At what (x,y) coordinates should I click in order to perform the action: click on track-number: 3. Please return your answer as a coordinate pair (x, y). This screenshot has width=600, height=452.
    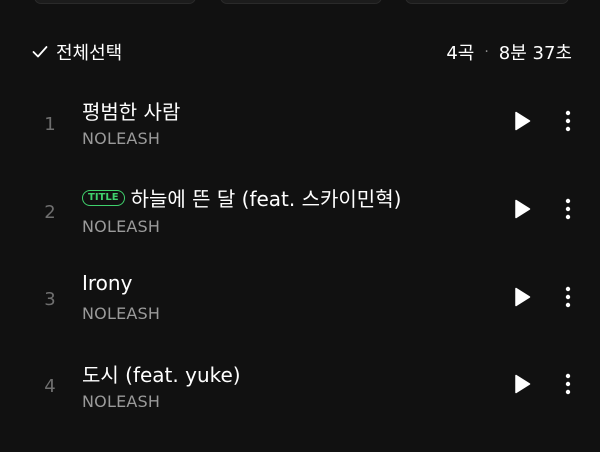
    Looking at the image, I should click on (50, 299).